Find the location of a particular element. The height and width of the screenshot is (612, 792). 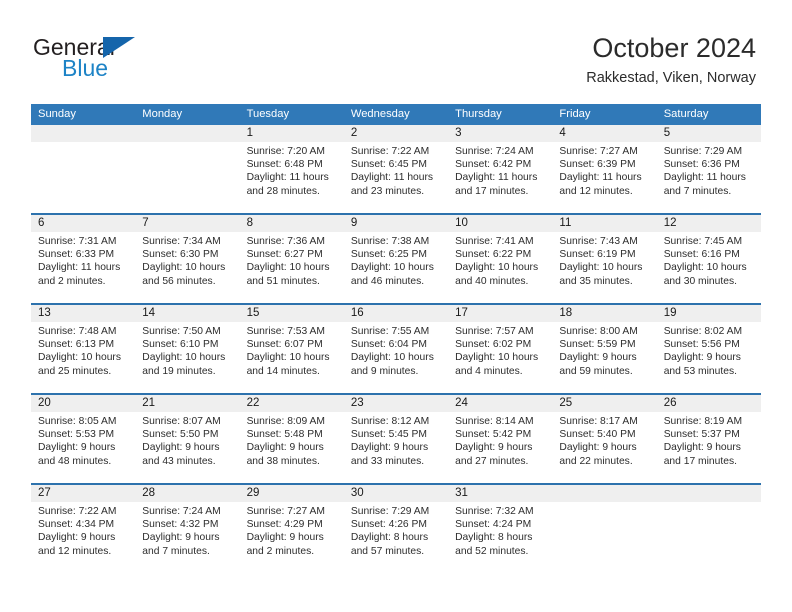

day-detail-line: and 25 minutes. is located at coordinates (75, 371).